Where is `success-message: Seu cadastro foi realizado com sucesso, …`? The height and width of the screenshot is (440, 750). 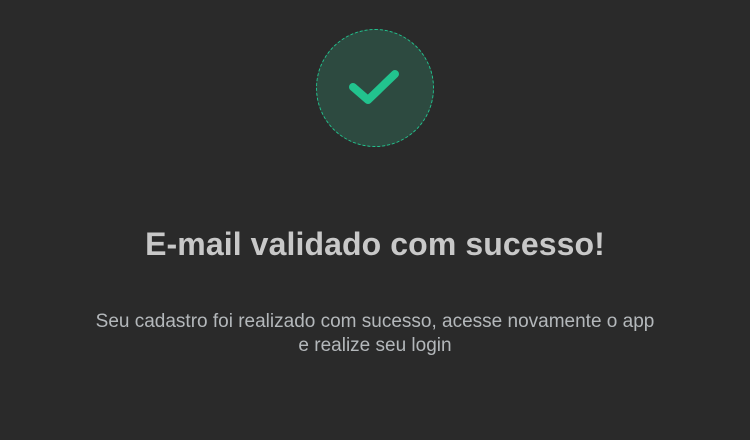
success-message: Seu cadastro foi realizado com sucesso, … is located at coordinates (375, 334).